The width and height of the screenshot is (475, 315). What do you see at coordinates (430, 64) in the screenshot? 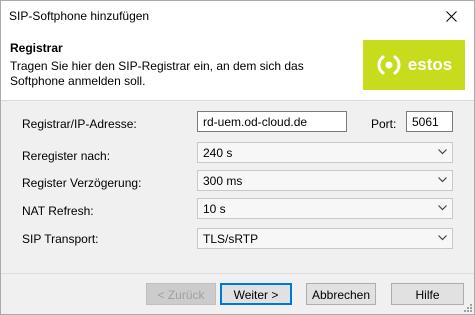
I see `logo-text: estos` at bounding box center [430, 64].